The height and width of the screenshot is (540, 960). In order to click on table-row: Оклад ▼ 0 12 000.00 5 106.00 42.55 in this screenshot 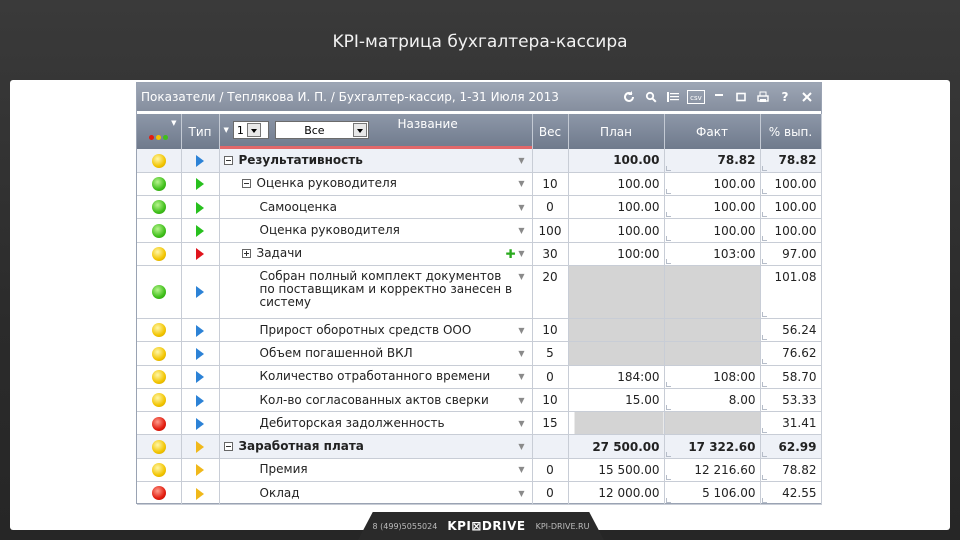, I will do `click(479, 493)`.